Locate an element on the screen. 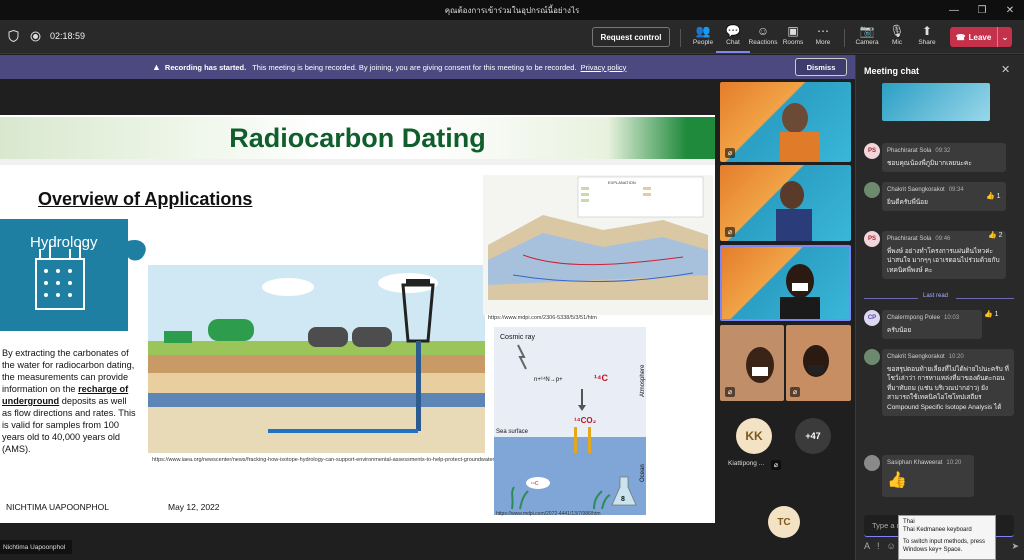  format-icon: A is located at coordinates (867, 546).